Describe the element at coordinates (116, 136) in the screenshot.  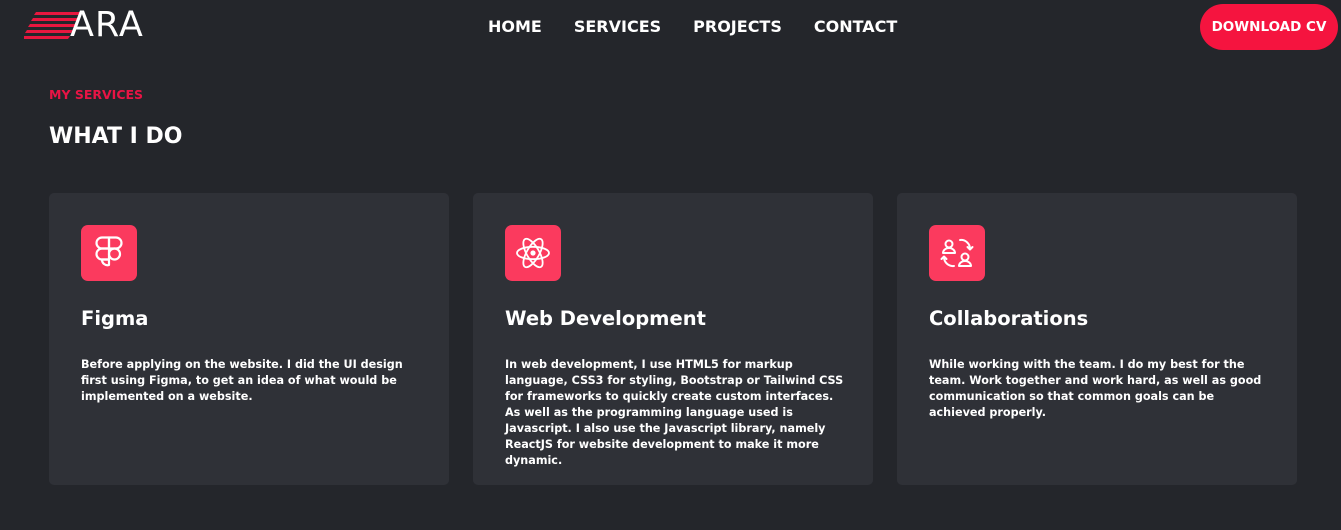
I see `section-title: WHAT I DO` at that location.